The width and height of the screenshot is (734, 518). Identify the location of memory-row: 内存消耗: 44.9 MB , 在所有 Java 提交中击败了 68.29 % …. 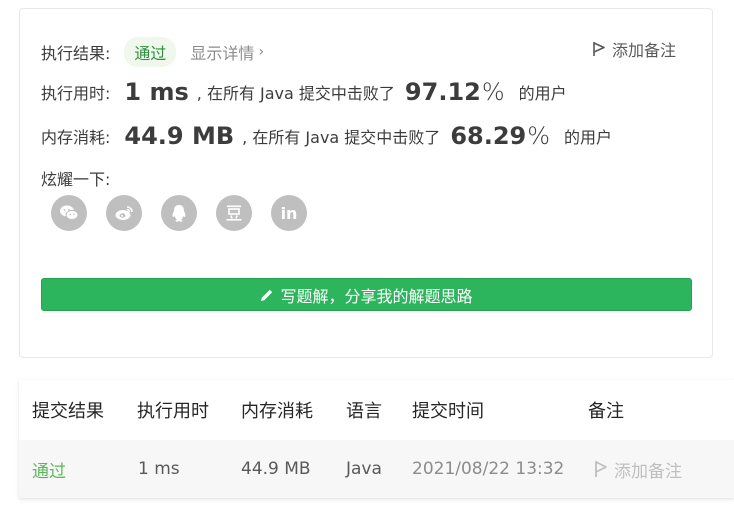
(326, 136).